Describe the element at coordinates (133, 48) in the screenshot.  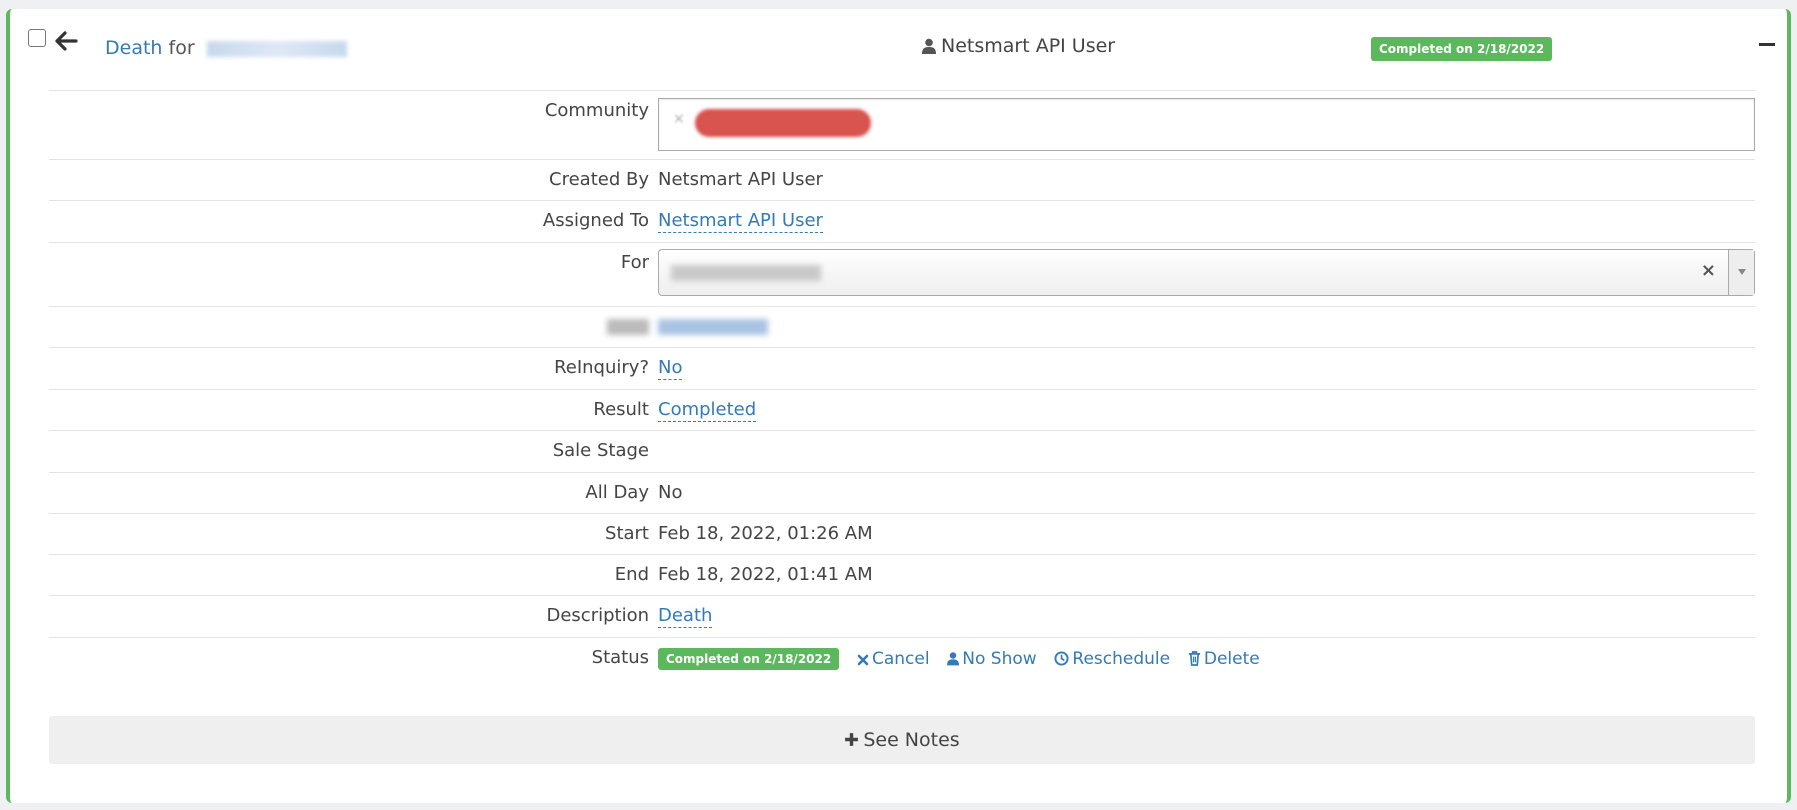
I see `activity-type-link: Death` at that location.